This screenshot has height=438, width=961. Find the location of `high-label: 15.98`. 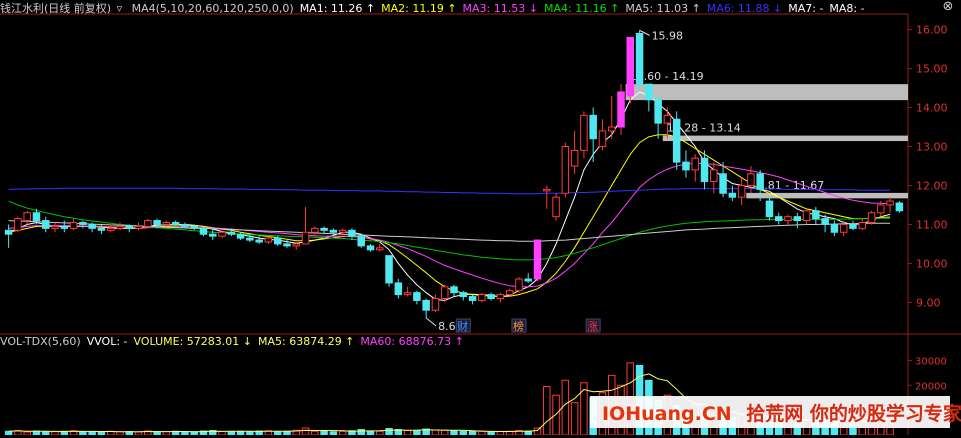

high-label: 15.98 is located at coordinates (668, 35).